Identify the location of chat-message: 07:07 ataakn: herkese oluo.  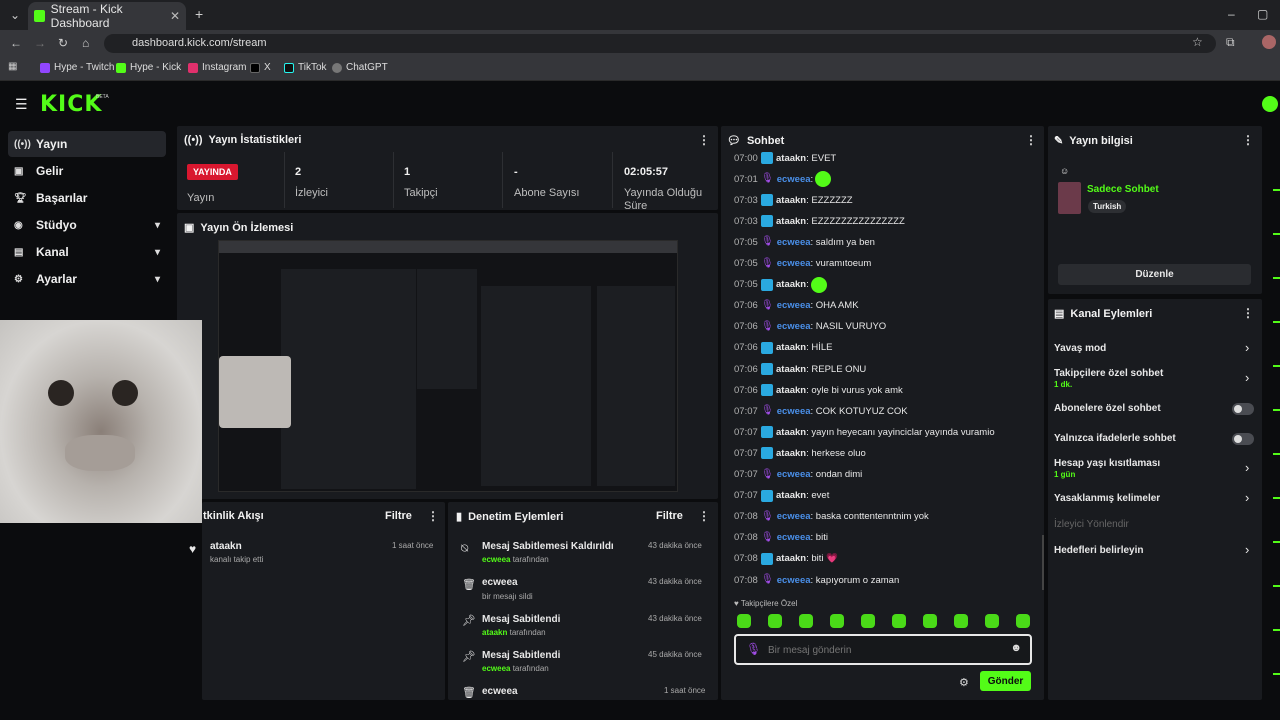
(800, 453).